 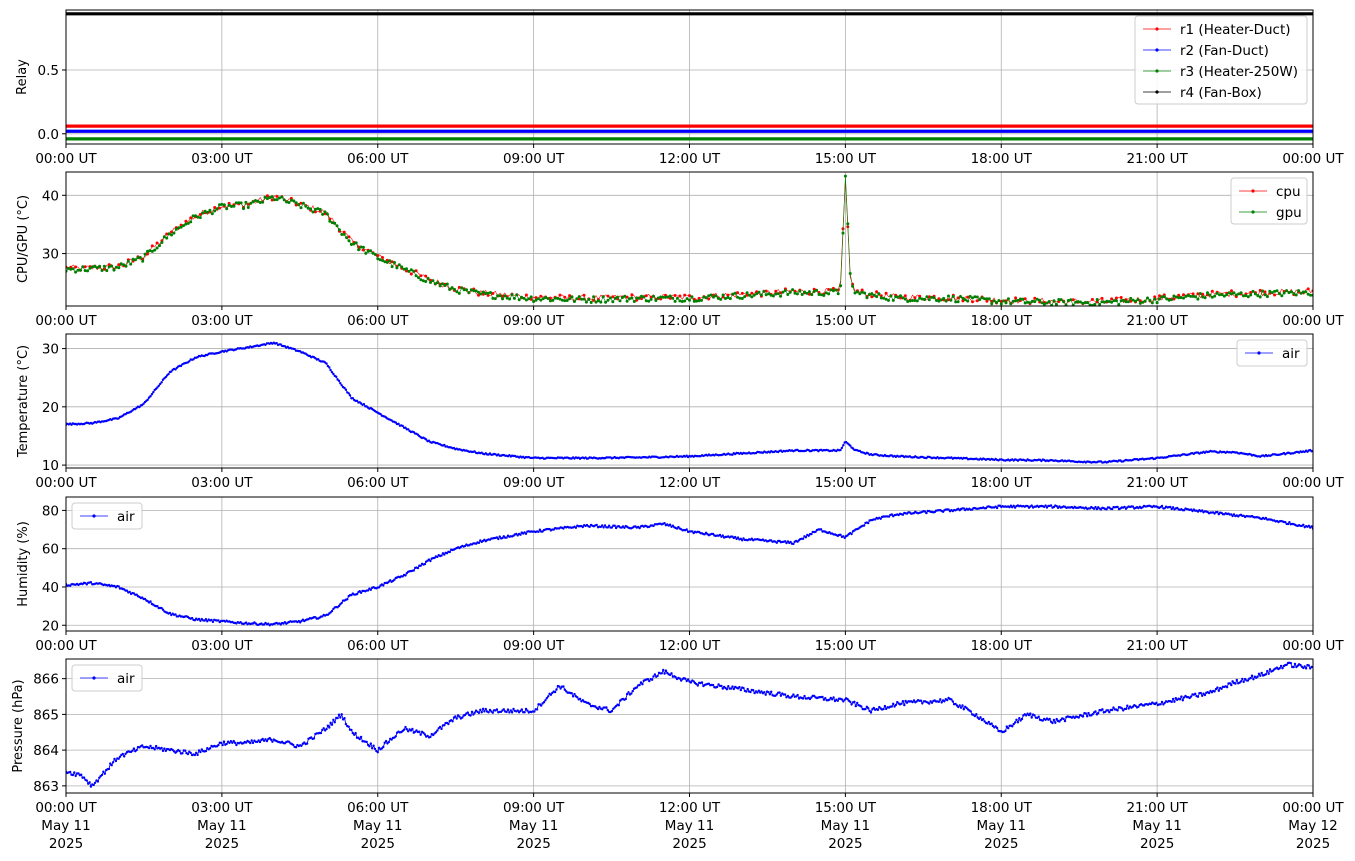 I want to click on legend: air, so click(x=1272, y=353).